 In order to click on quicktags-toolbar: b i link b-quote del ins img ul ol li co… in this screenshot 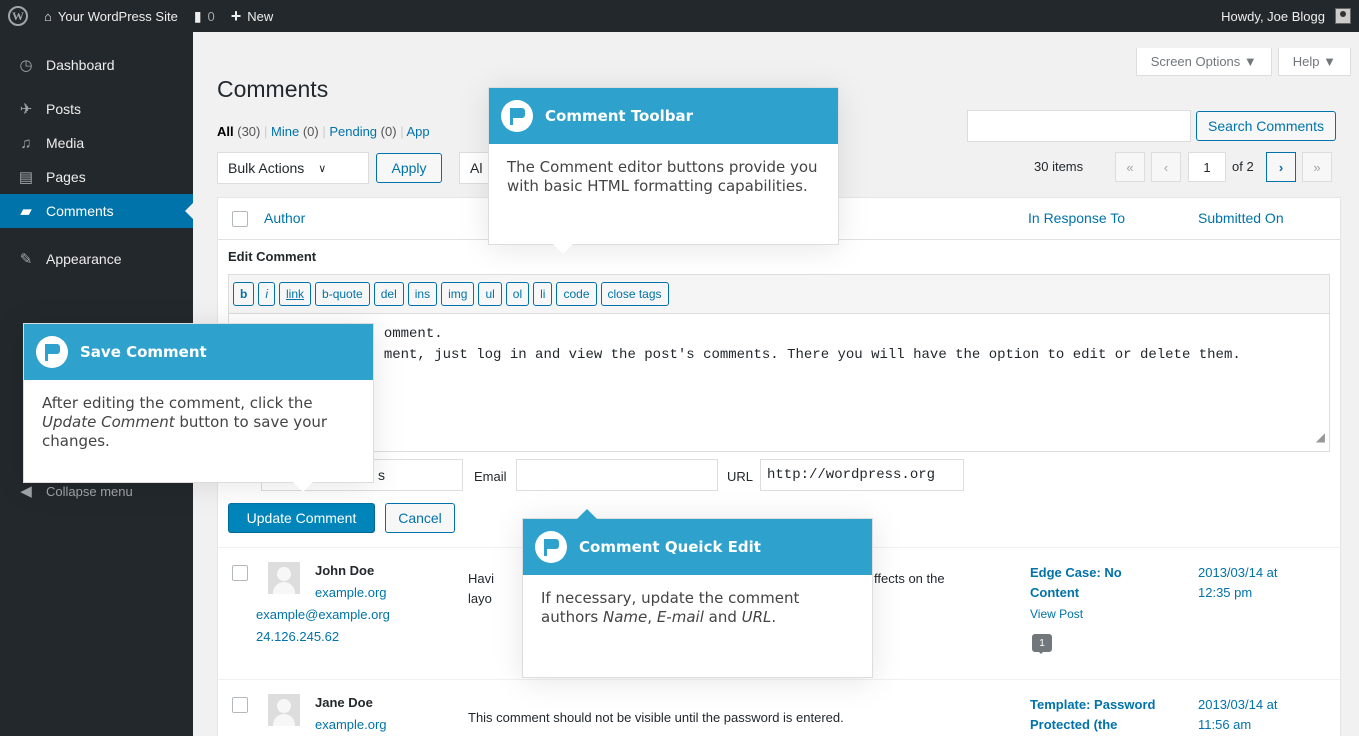, I will do `click(779, 294)`.